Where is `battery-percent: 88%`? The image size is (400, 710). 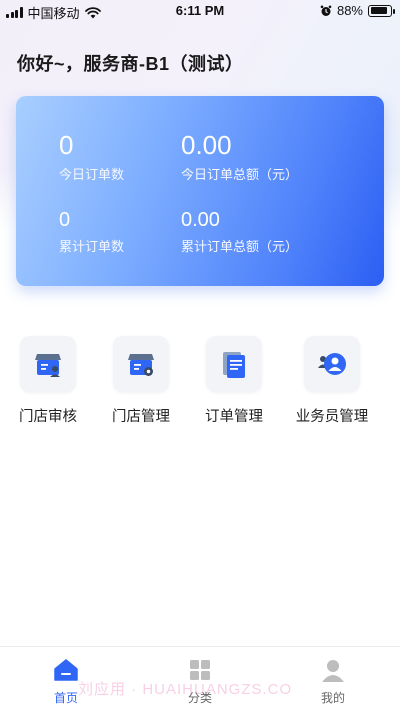 battery-percent: 88% is located at coordinates (349, 10).